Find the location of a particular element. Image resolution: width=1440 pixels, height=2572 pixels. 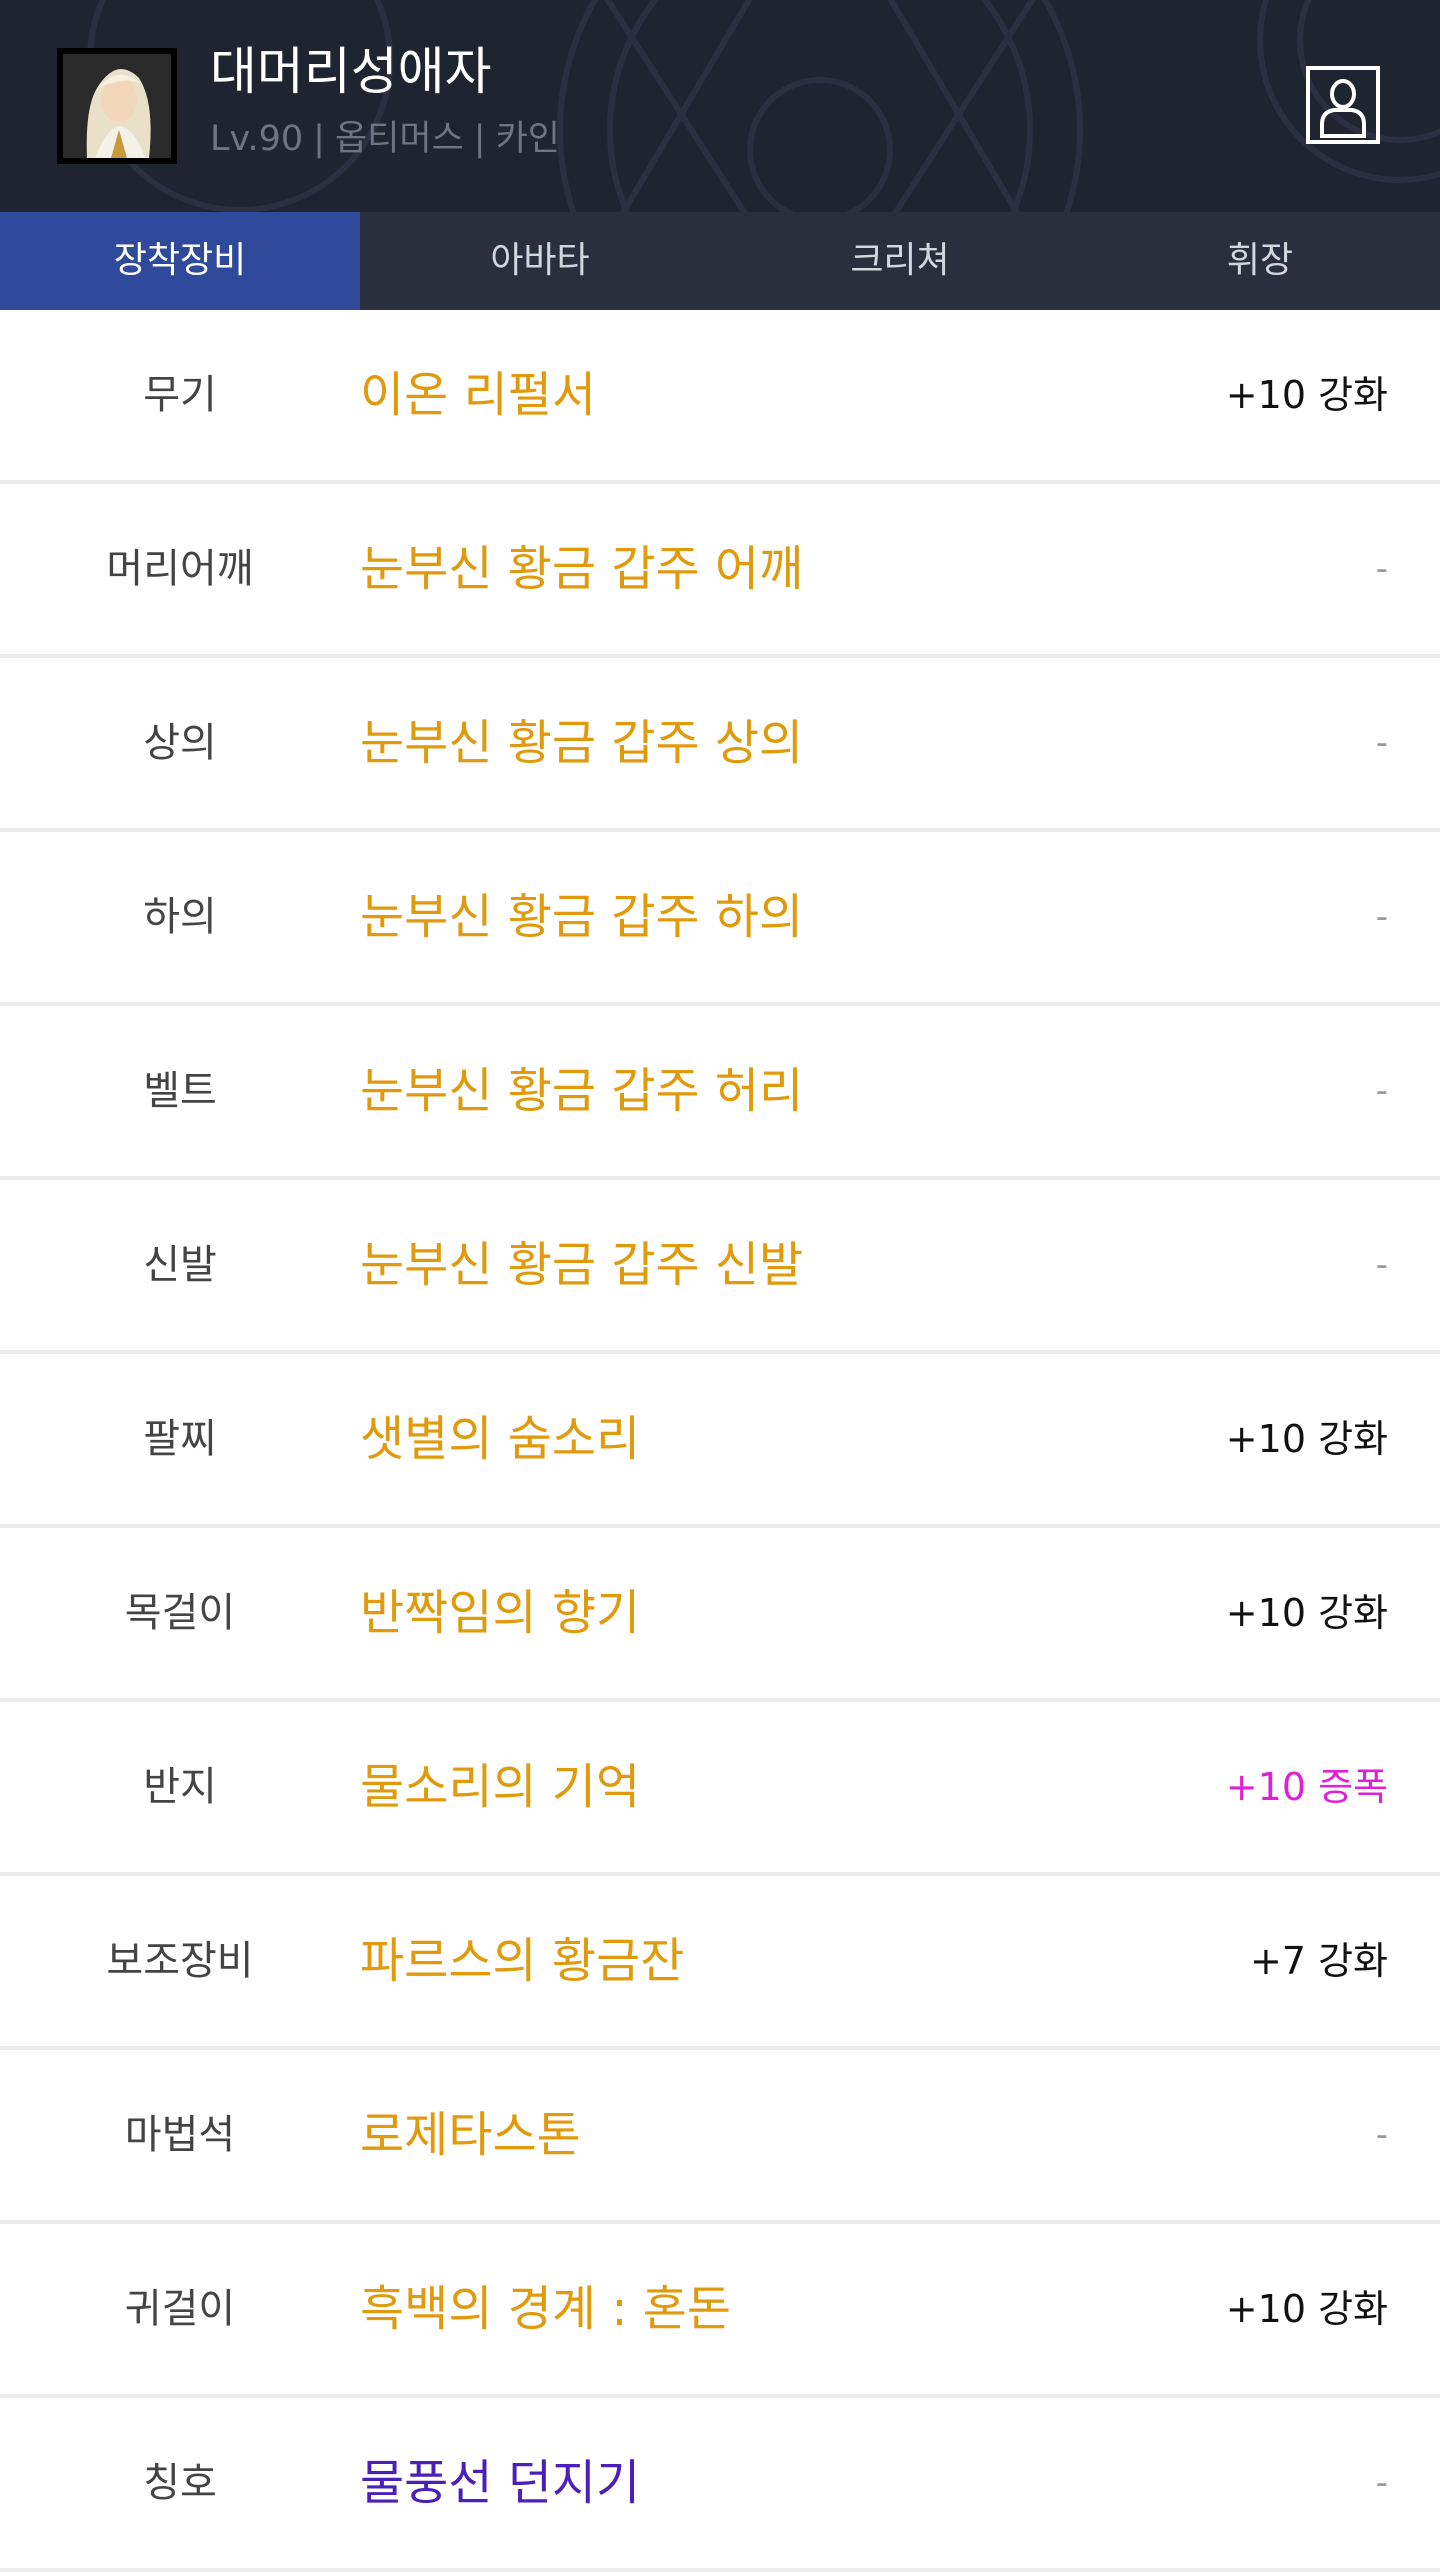

character-level: Lv.90 is located at coordinates (257, 139).